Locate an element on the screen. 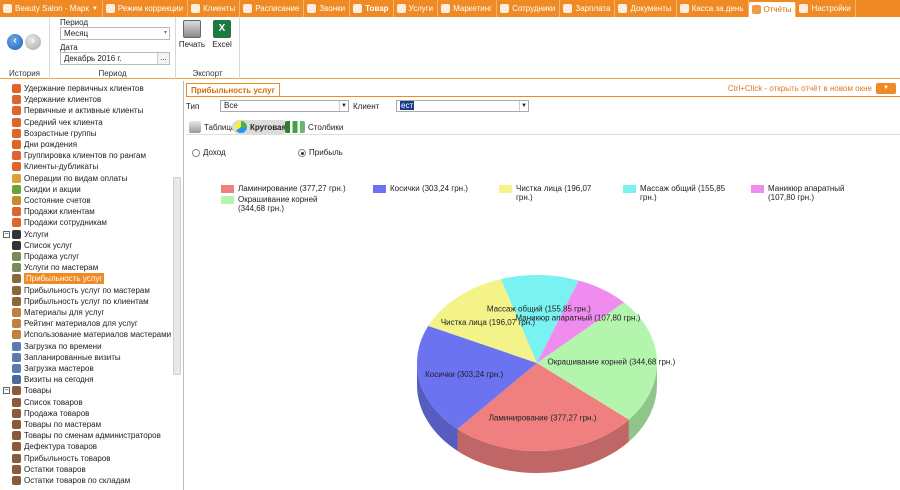 Image resolution: width=900 pixels, height=490 pixels. menu-item-6: Услуги is located at coordinates (416, 8).